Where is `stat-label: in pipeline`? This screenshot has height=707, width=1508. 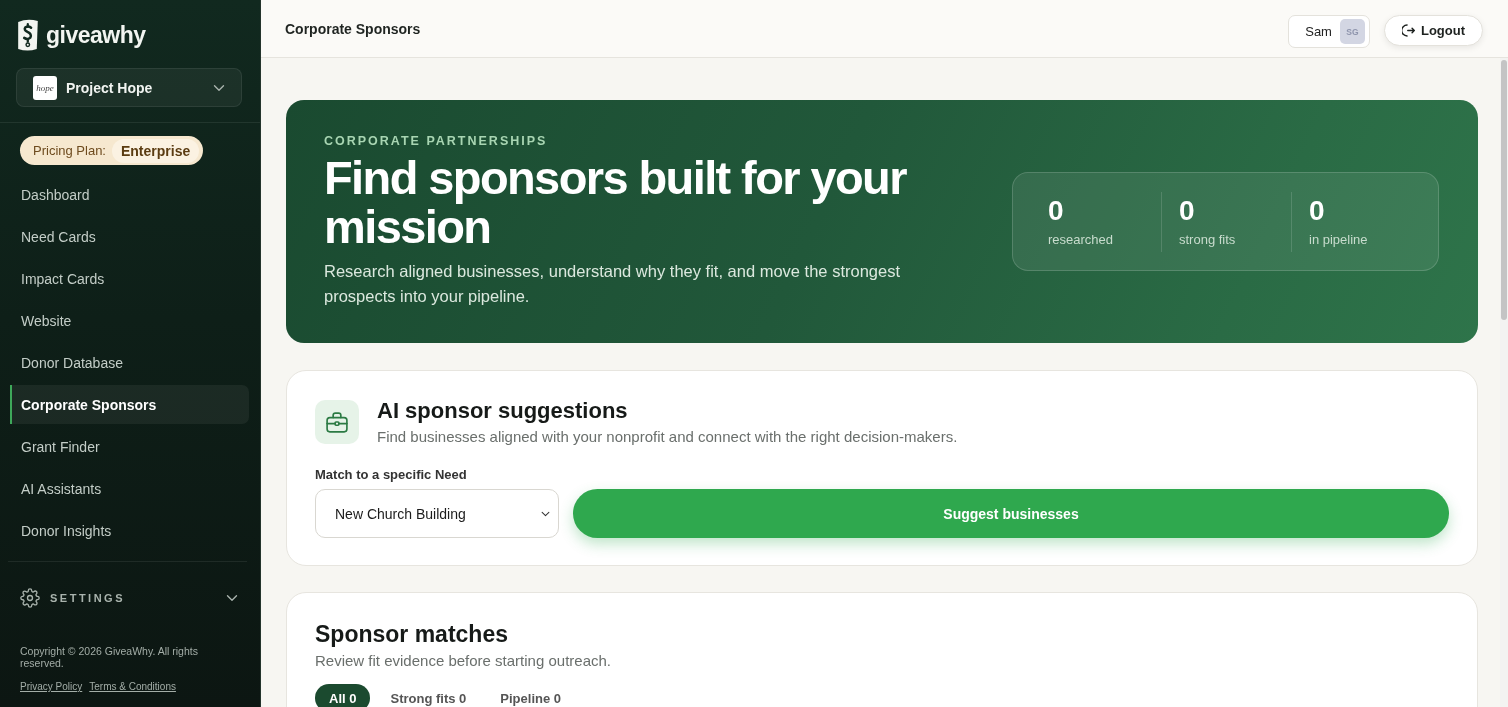
stat-label: in pipeline is located at coordinates (1339, 239).